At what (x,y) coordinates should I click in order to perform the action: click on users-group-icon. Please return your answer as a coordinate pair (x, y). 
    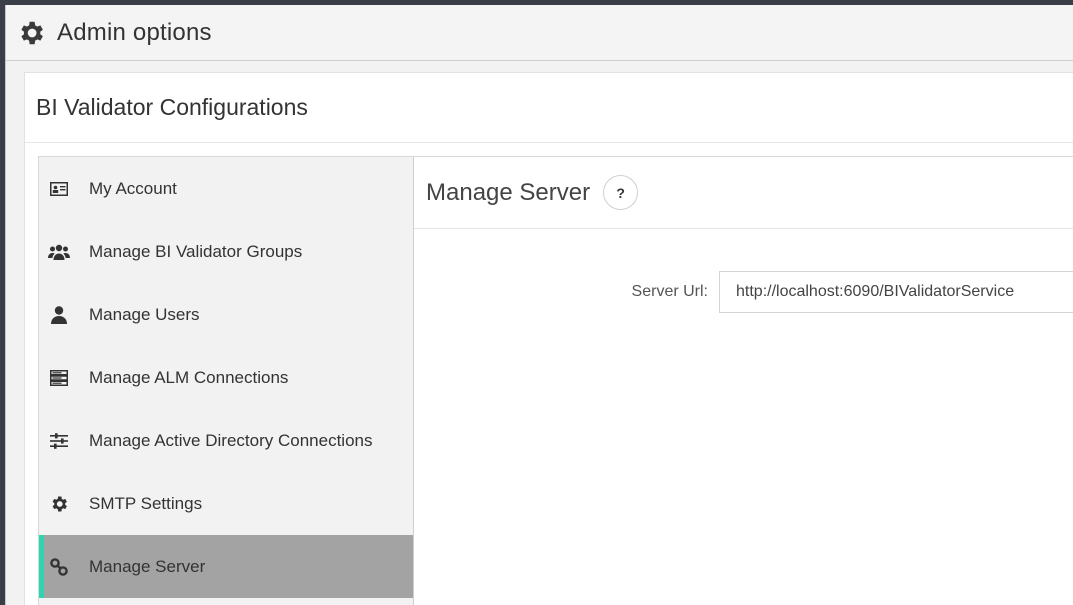
    Looking at the image, I should click on (59, 252).